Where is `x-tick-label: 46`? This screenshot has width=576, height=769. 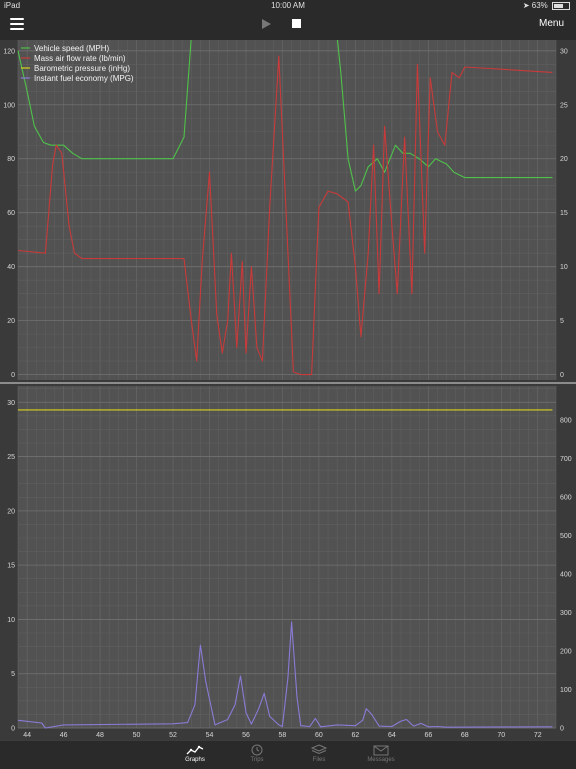 x-tick-label: 46 is located at coordinates (64, 735).